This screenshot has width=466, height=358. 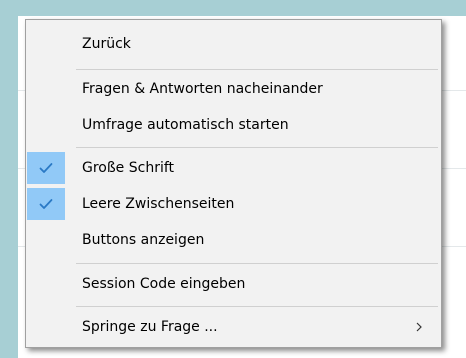 I want to click on menu-item-label: Umfrage automatisch starten, so click(x=185, y=125).